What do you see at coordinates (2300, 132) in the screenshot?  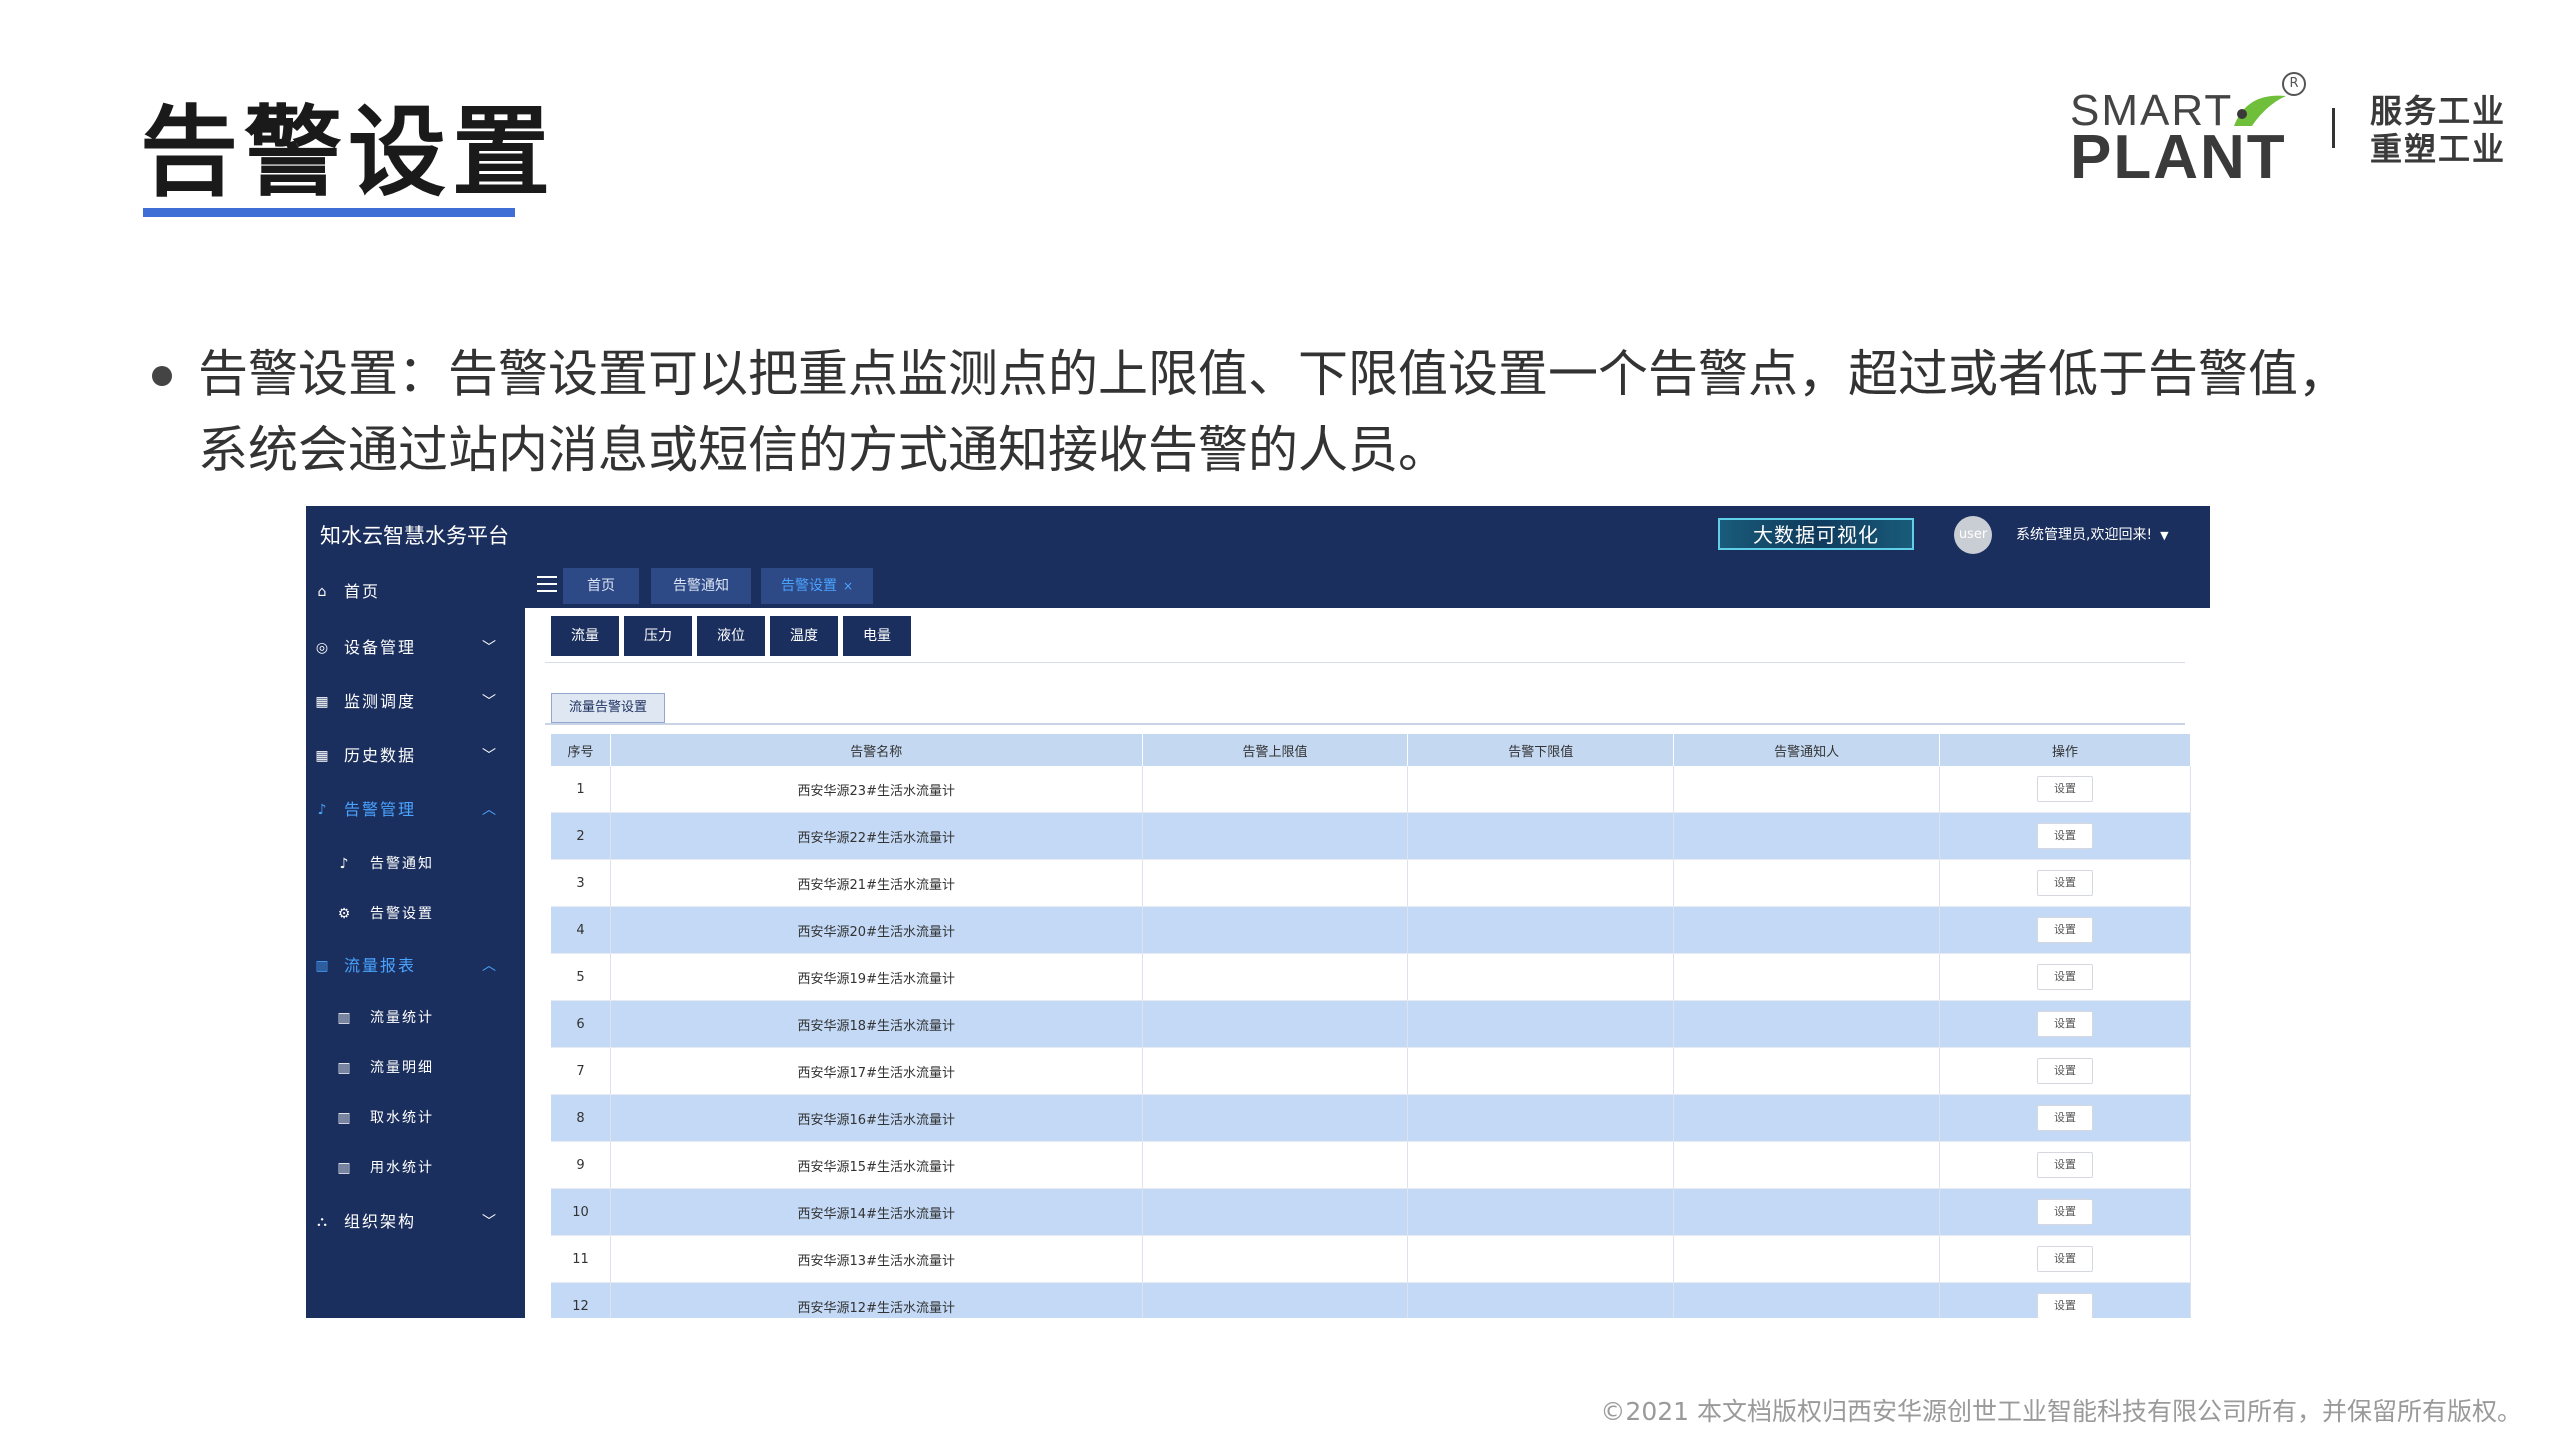 I see `company-logo: SMART PLANT R 服务工业 重塑工业` at bounding box center [2300, 132].